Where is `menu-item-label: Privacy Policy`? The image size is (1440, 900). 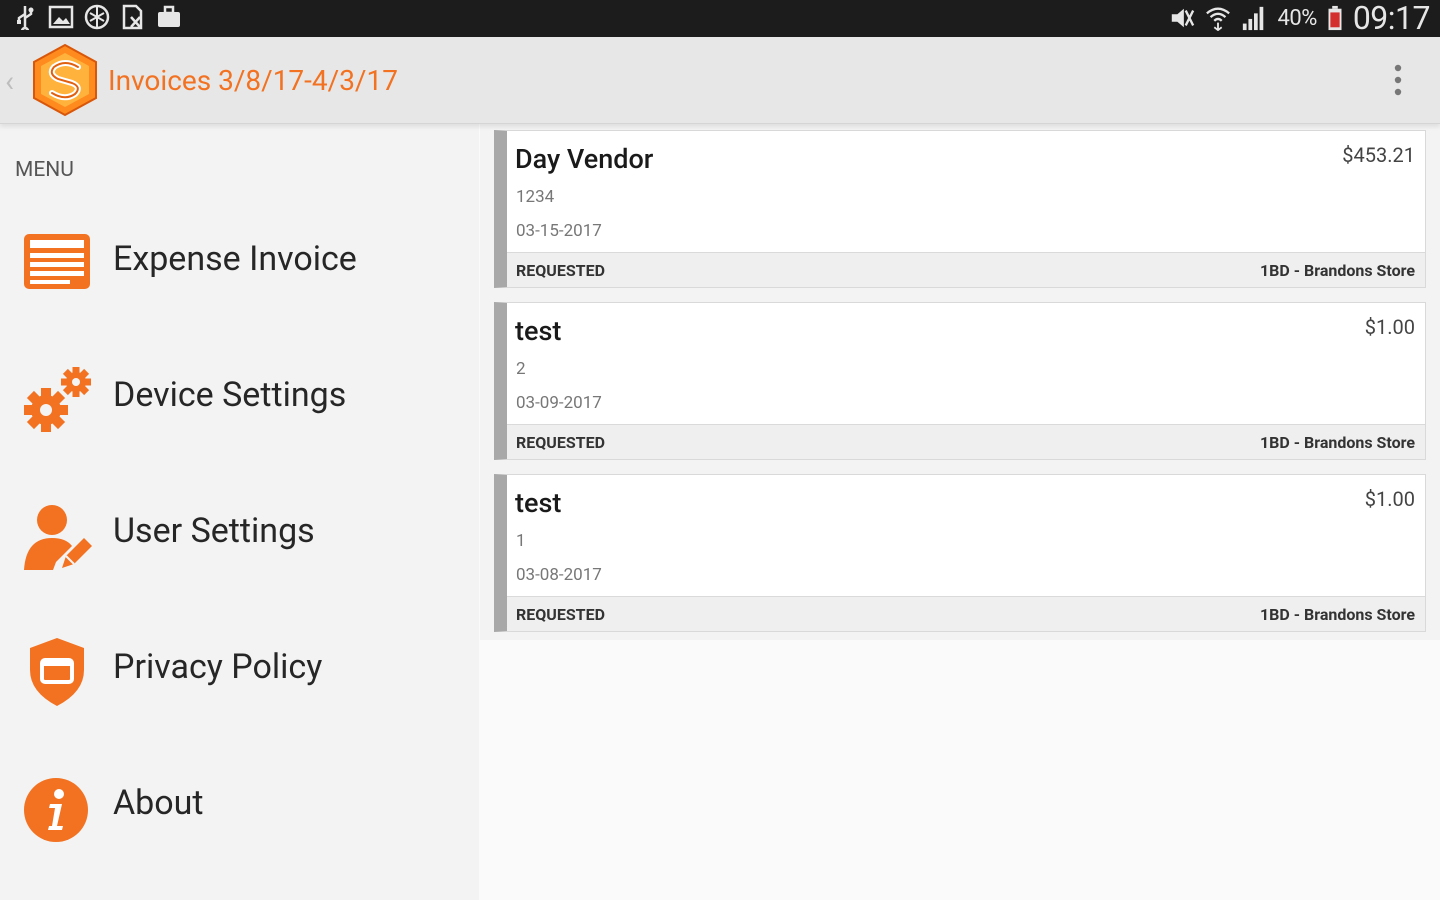 menu-item-label: Privacy Policy is located at coordinates (218, 667).